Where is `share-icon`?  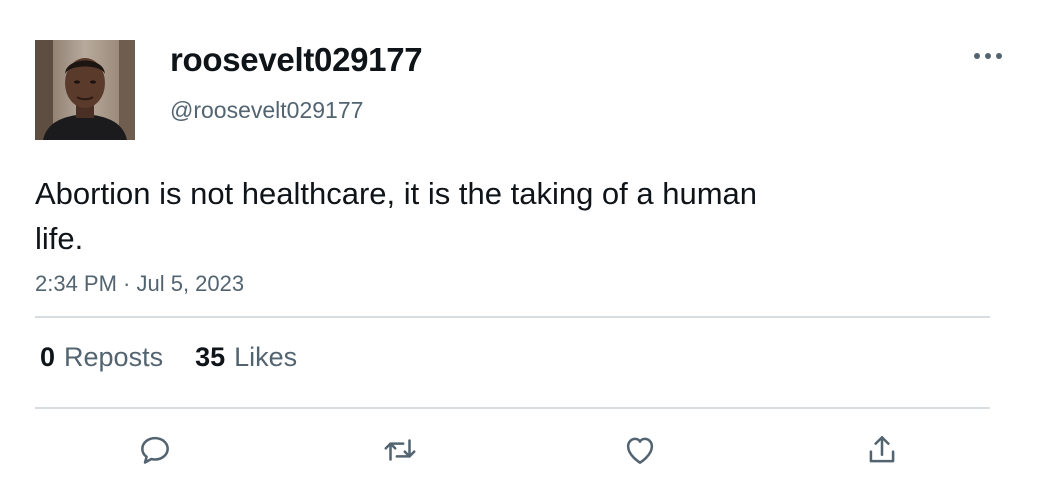
share-icon is located at coordinates (882, 449).